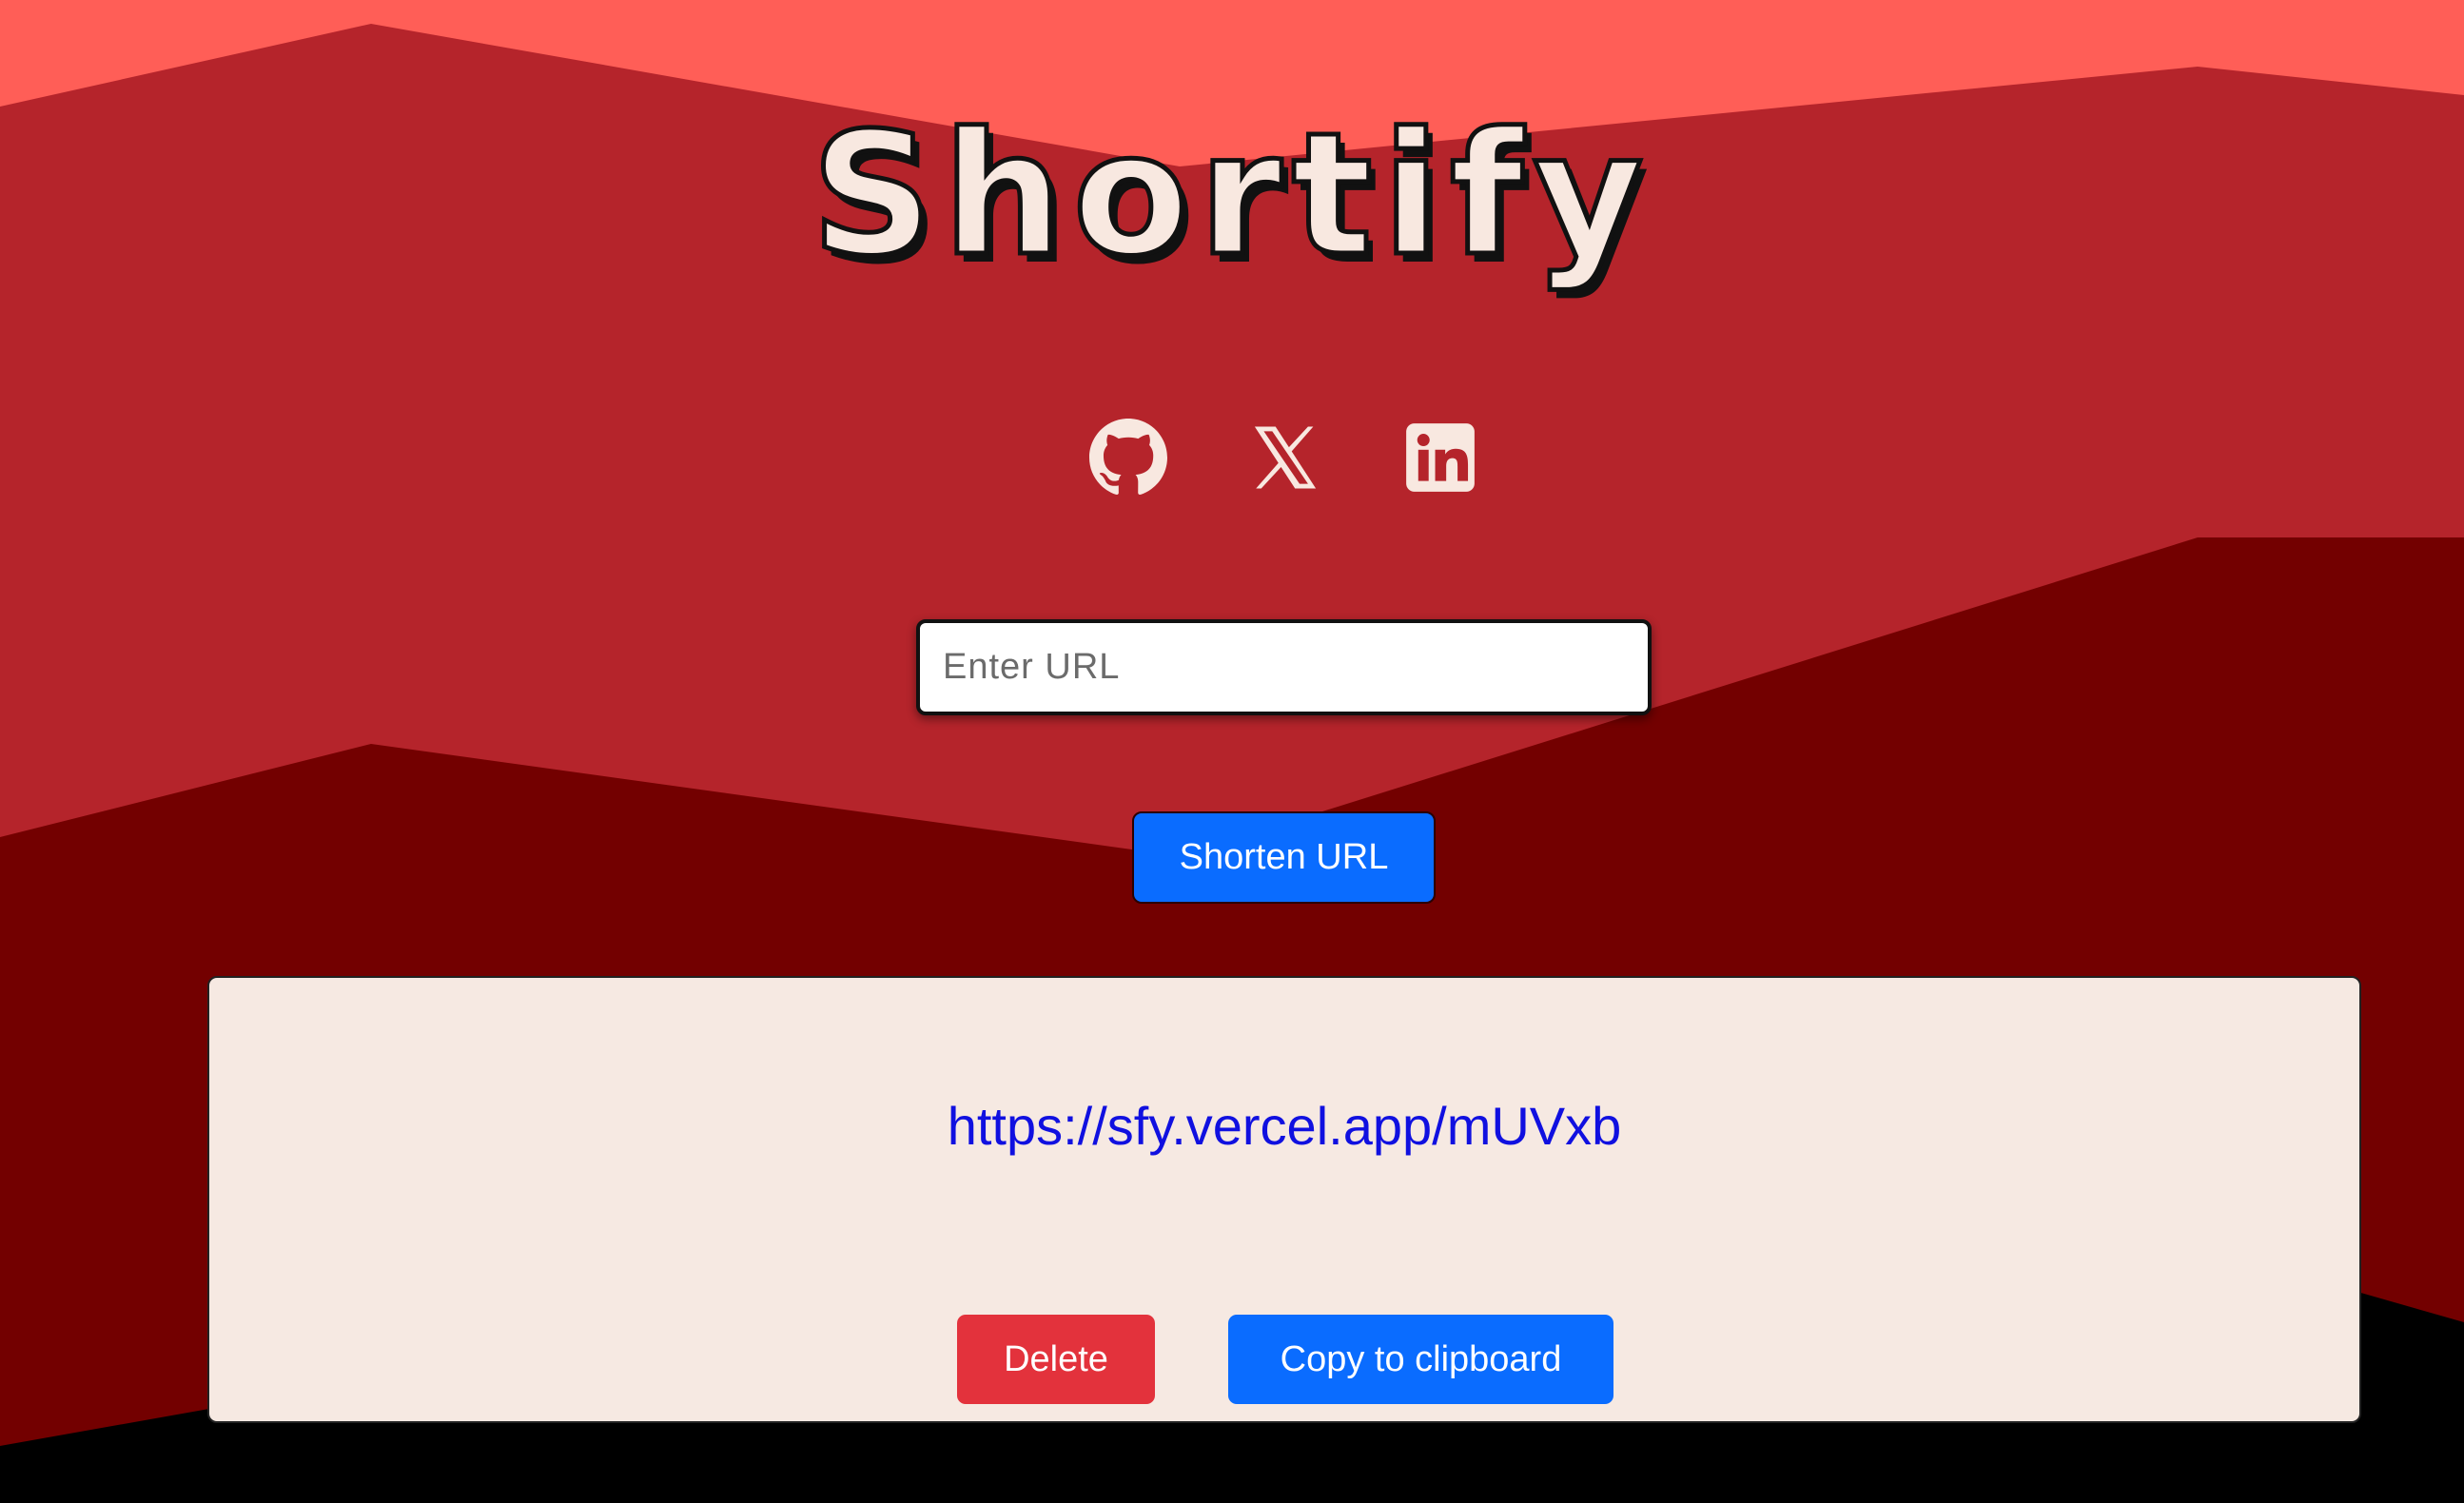 The width and height of the screenshot is (2464, 1503). Describe the element at coordinates (1420, 1359) in the screenshot. I see `copy-to-clipboard-button: Copy to clipboard` at that location.